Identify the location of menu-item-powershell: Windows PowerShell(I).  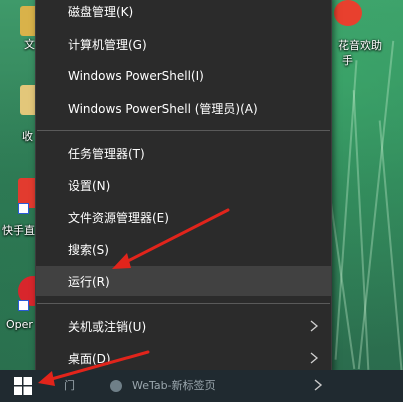
(183, 76).